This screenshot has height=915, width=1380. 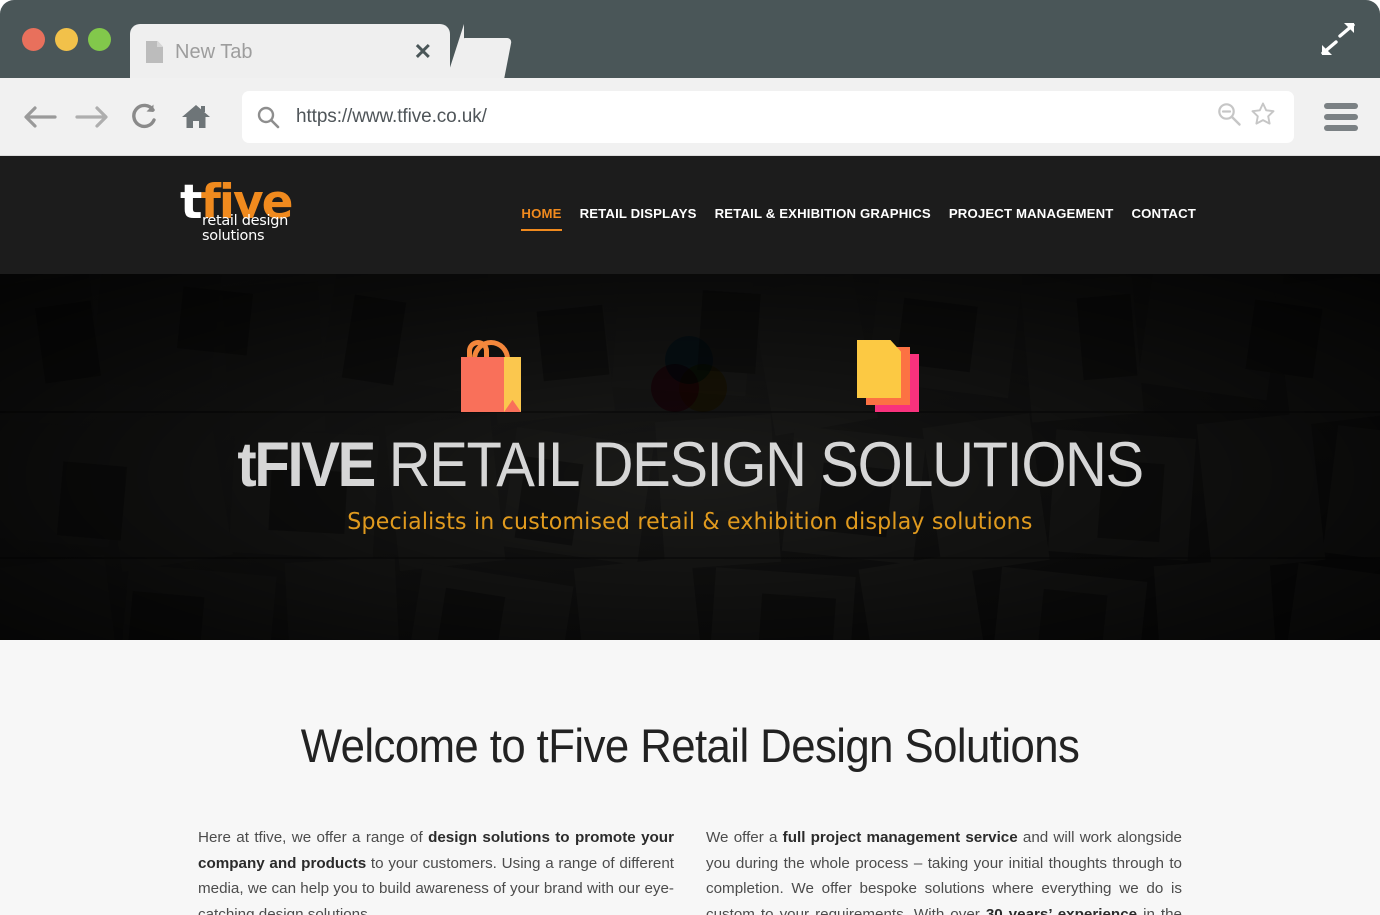 What do you see at coordinates (92, 117) in the screenshot?
I see `forward-button` at bounding box center [92, 117].